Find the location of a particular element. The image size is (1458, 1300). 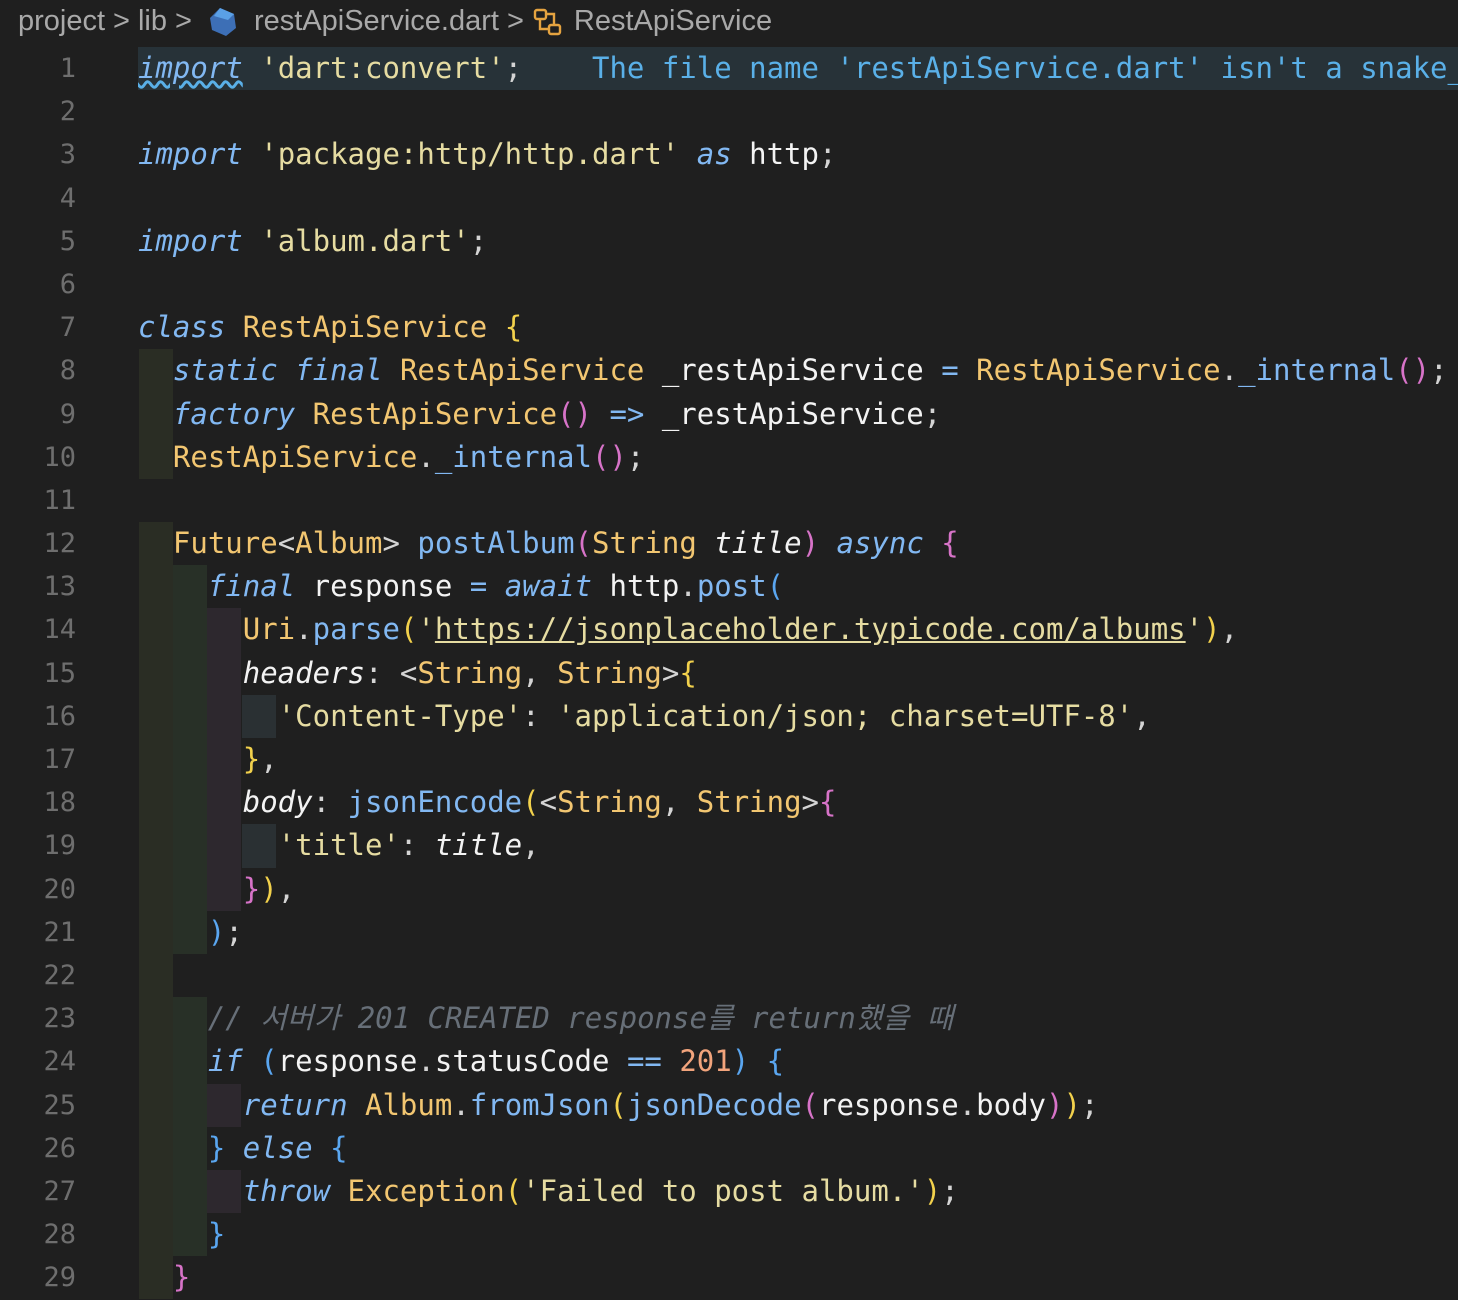

line-number: 4 is located at coordinates (67, 198).